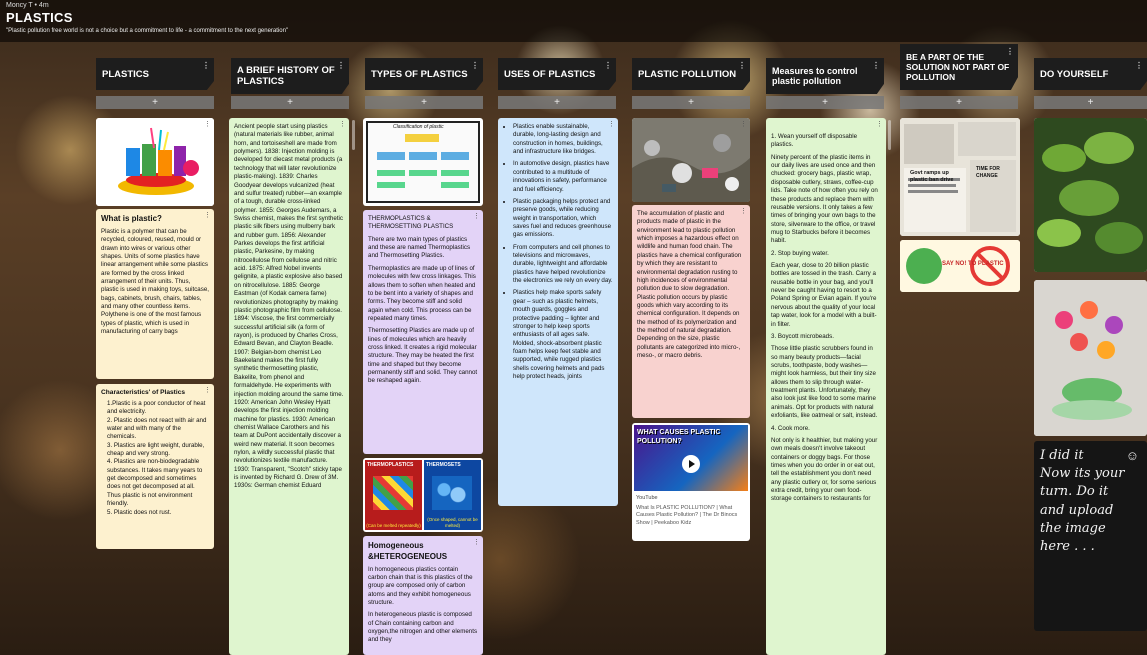 This screenshot has height=655, width=1147. What do you see at coordinates (815, 76) in the screenshot?
I see `column-title: Measures to control plastic pollution` at bounding box center [815, 76].